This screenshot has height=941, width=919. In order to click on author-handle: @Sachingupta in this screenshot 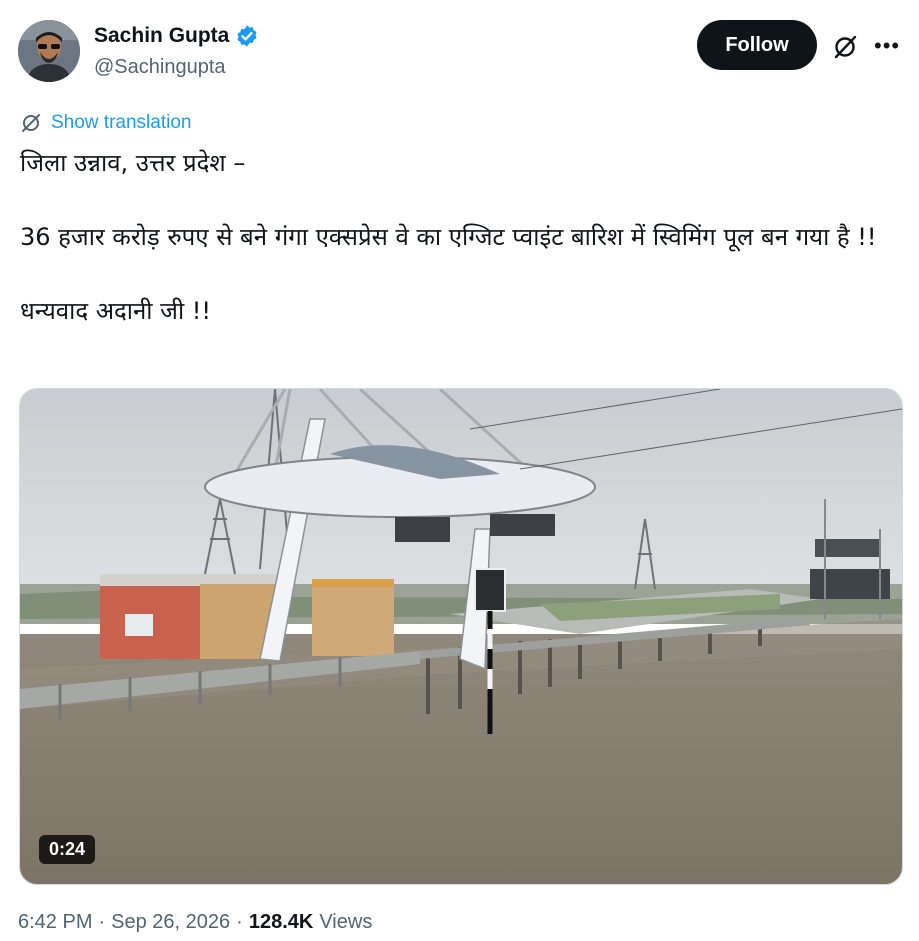, I will do `click(160, 67)`.